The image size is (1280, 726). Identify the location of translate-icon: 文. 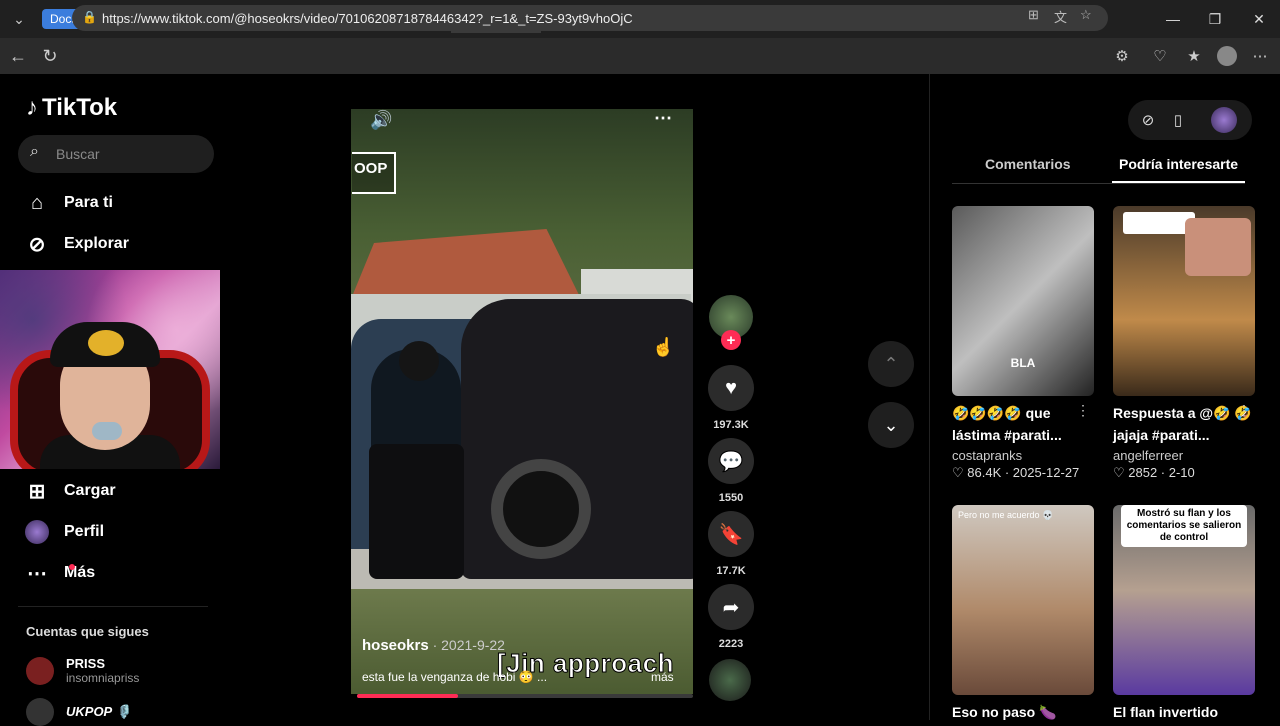
(1060, 16).